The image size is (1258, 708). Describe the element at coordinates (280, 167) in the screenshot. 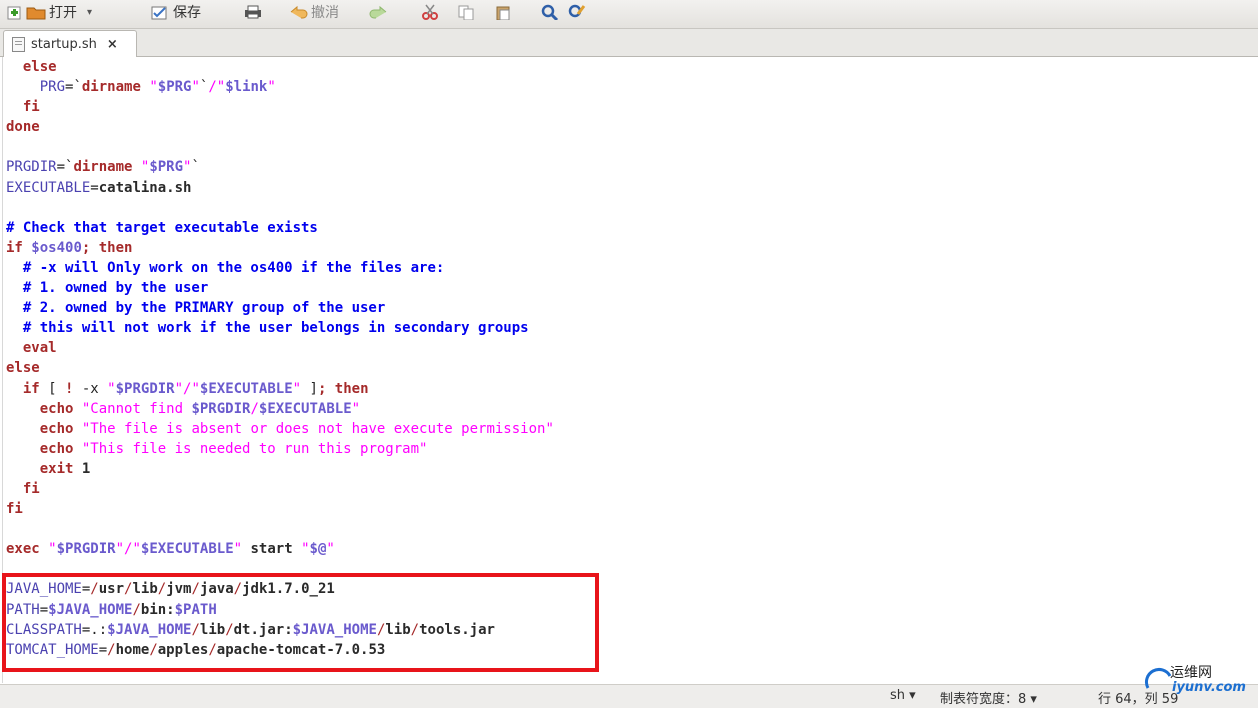

I see `code-line: PRGDIR=`dirname "$PRG"`` at that location.